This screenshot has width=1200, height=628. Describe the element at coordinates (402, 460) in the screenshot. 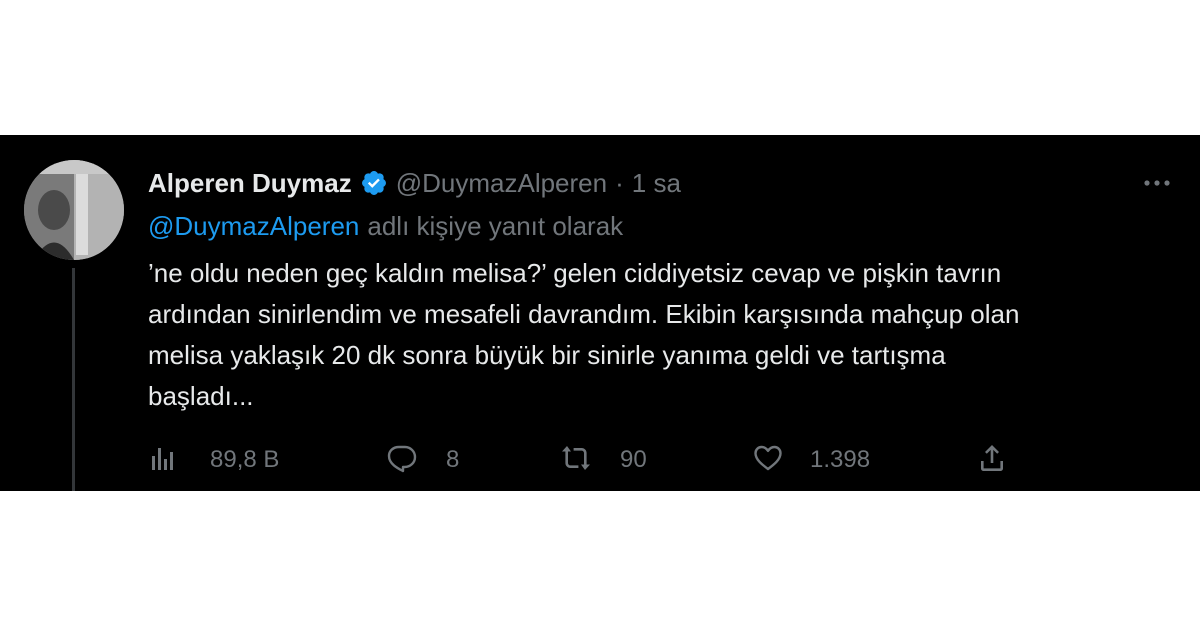

I see `reply-icon` at that location.